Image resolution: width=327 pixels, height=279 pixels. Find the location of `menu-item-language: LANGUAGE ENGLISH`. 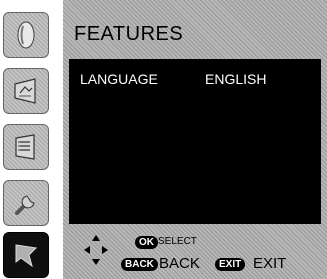

menu-item-language: LANGUAGE ENGLISH is located at coordinates (195, 78).